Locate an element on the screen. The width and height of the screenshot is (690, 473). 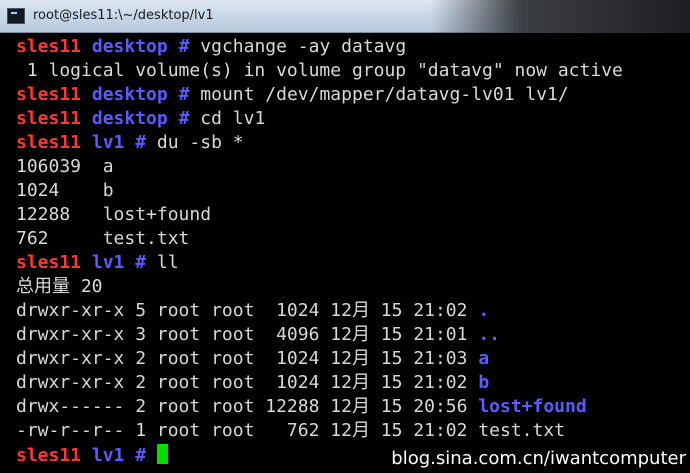
listing-meta: -rw-r--r-- 1 root root 762 12月 15 21:02 is located at coordinates (247, 430).